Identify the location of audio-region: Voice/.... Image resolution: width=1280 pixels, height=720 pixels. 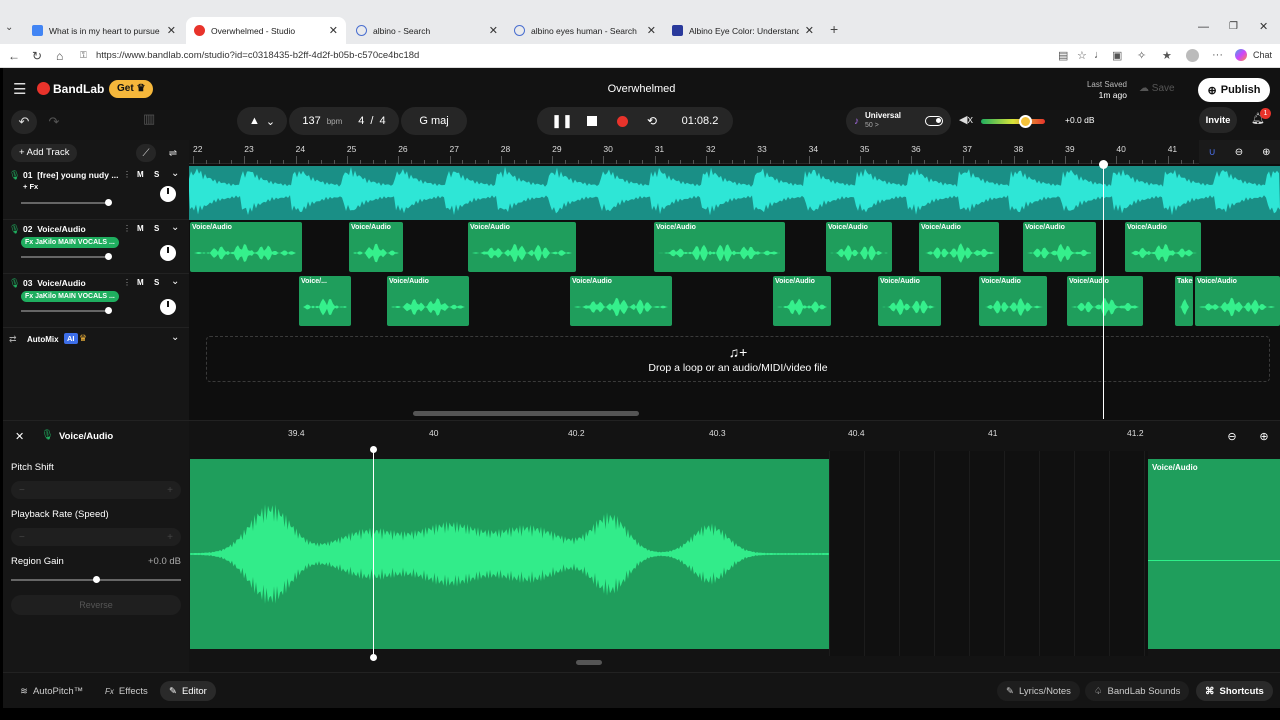
(325, 301).